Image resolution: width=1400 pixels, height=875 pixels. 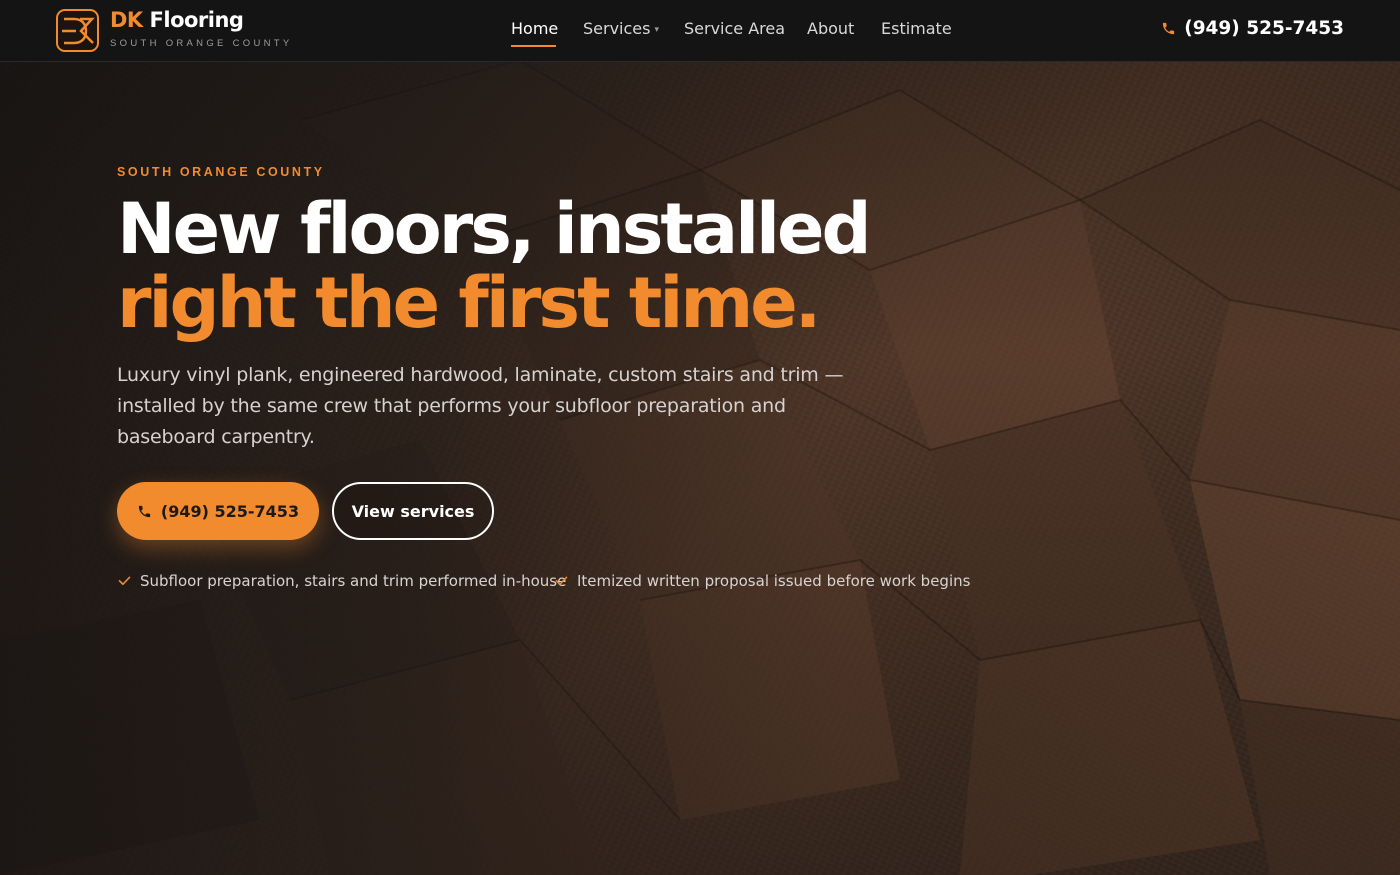 I want to click on nav-service-area: Service Area, so click(x=734, y=28).